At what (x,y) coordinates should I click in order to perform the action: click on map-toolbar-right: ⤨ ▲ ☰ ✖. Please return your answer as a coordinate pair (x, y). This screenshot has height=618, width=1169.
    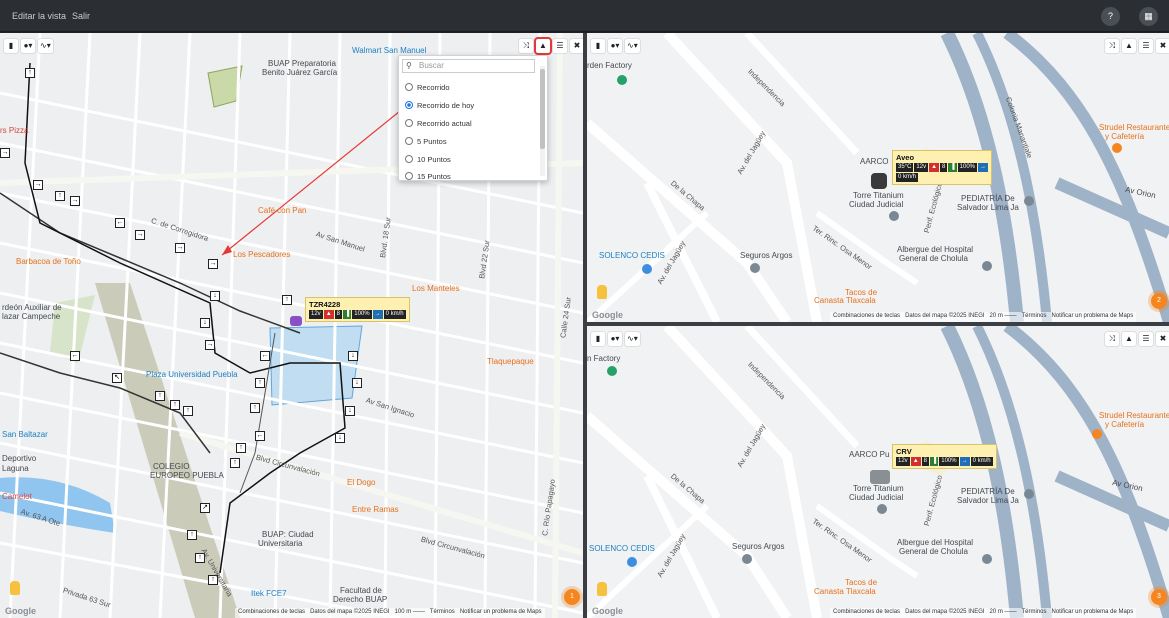
    Looking at the image, I should click on (551, 46).